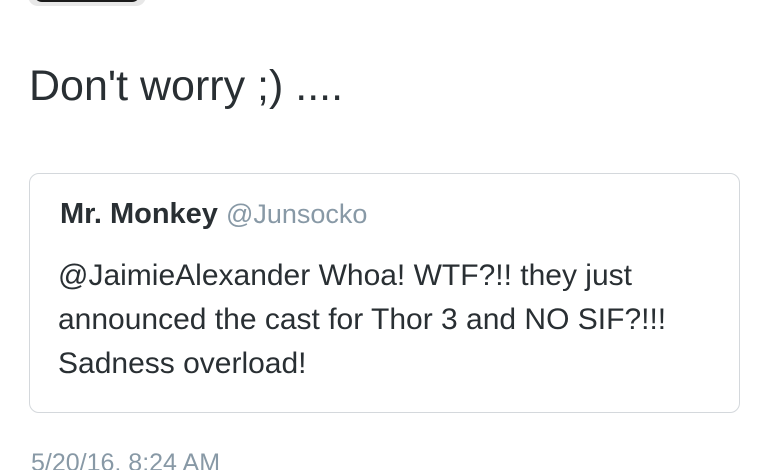 The width and height of the screenshot is (770, 470). Describe the element at coordinates (126, 459) in the screenshot. I see `tweet-timestamp: 5/20/16, 8:24 AM` at that location.